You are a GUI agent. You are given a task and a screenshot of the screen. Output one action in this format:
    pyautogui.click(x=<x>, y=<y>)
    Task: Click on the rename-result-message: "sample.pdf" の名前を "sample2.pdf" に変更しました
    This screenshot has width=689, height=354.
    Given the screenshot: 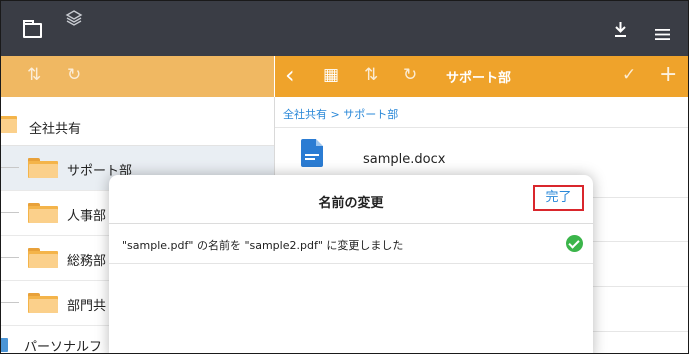 What is the action you would take?
    pyautogui.click(x=263, y=245)
    